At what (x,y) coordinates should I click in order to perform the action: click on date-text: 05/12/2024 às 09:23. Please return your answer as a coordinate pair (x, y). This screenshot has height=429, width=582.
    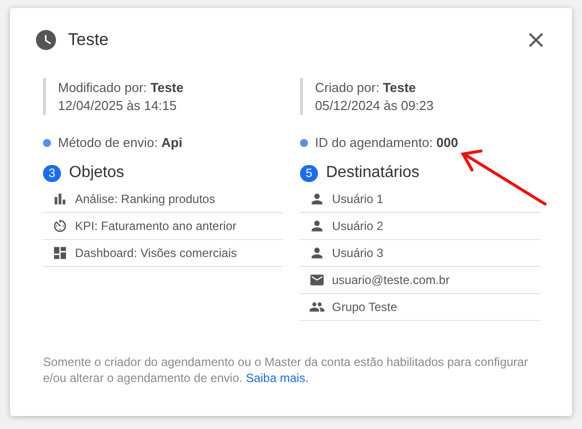
    Looking at the image, I should click on (375, 105).